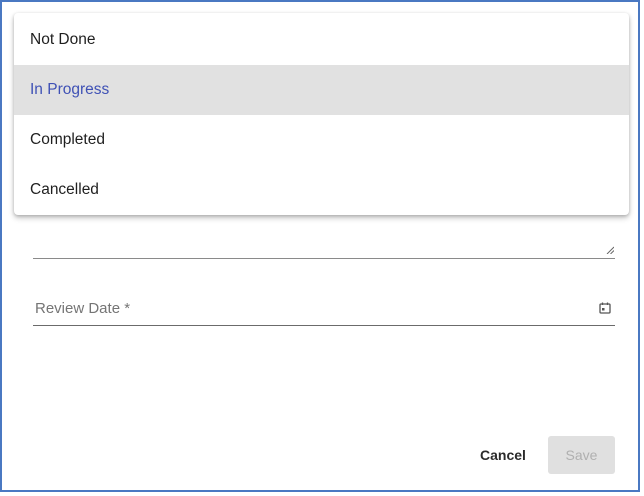 The image size is (644, 496). I want to click on cancel-button: Cancel, so click(503, 455).